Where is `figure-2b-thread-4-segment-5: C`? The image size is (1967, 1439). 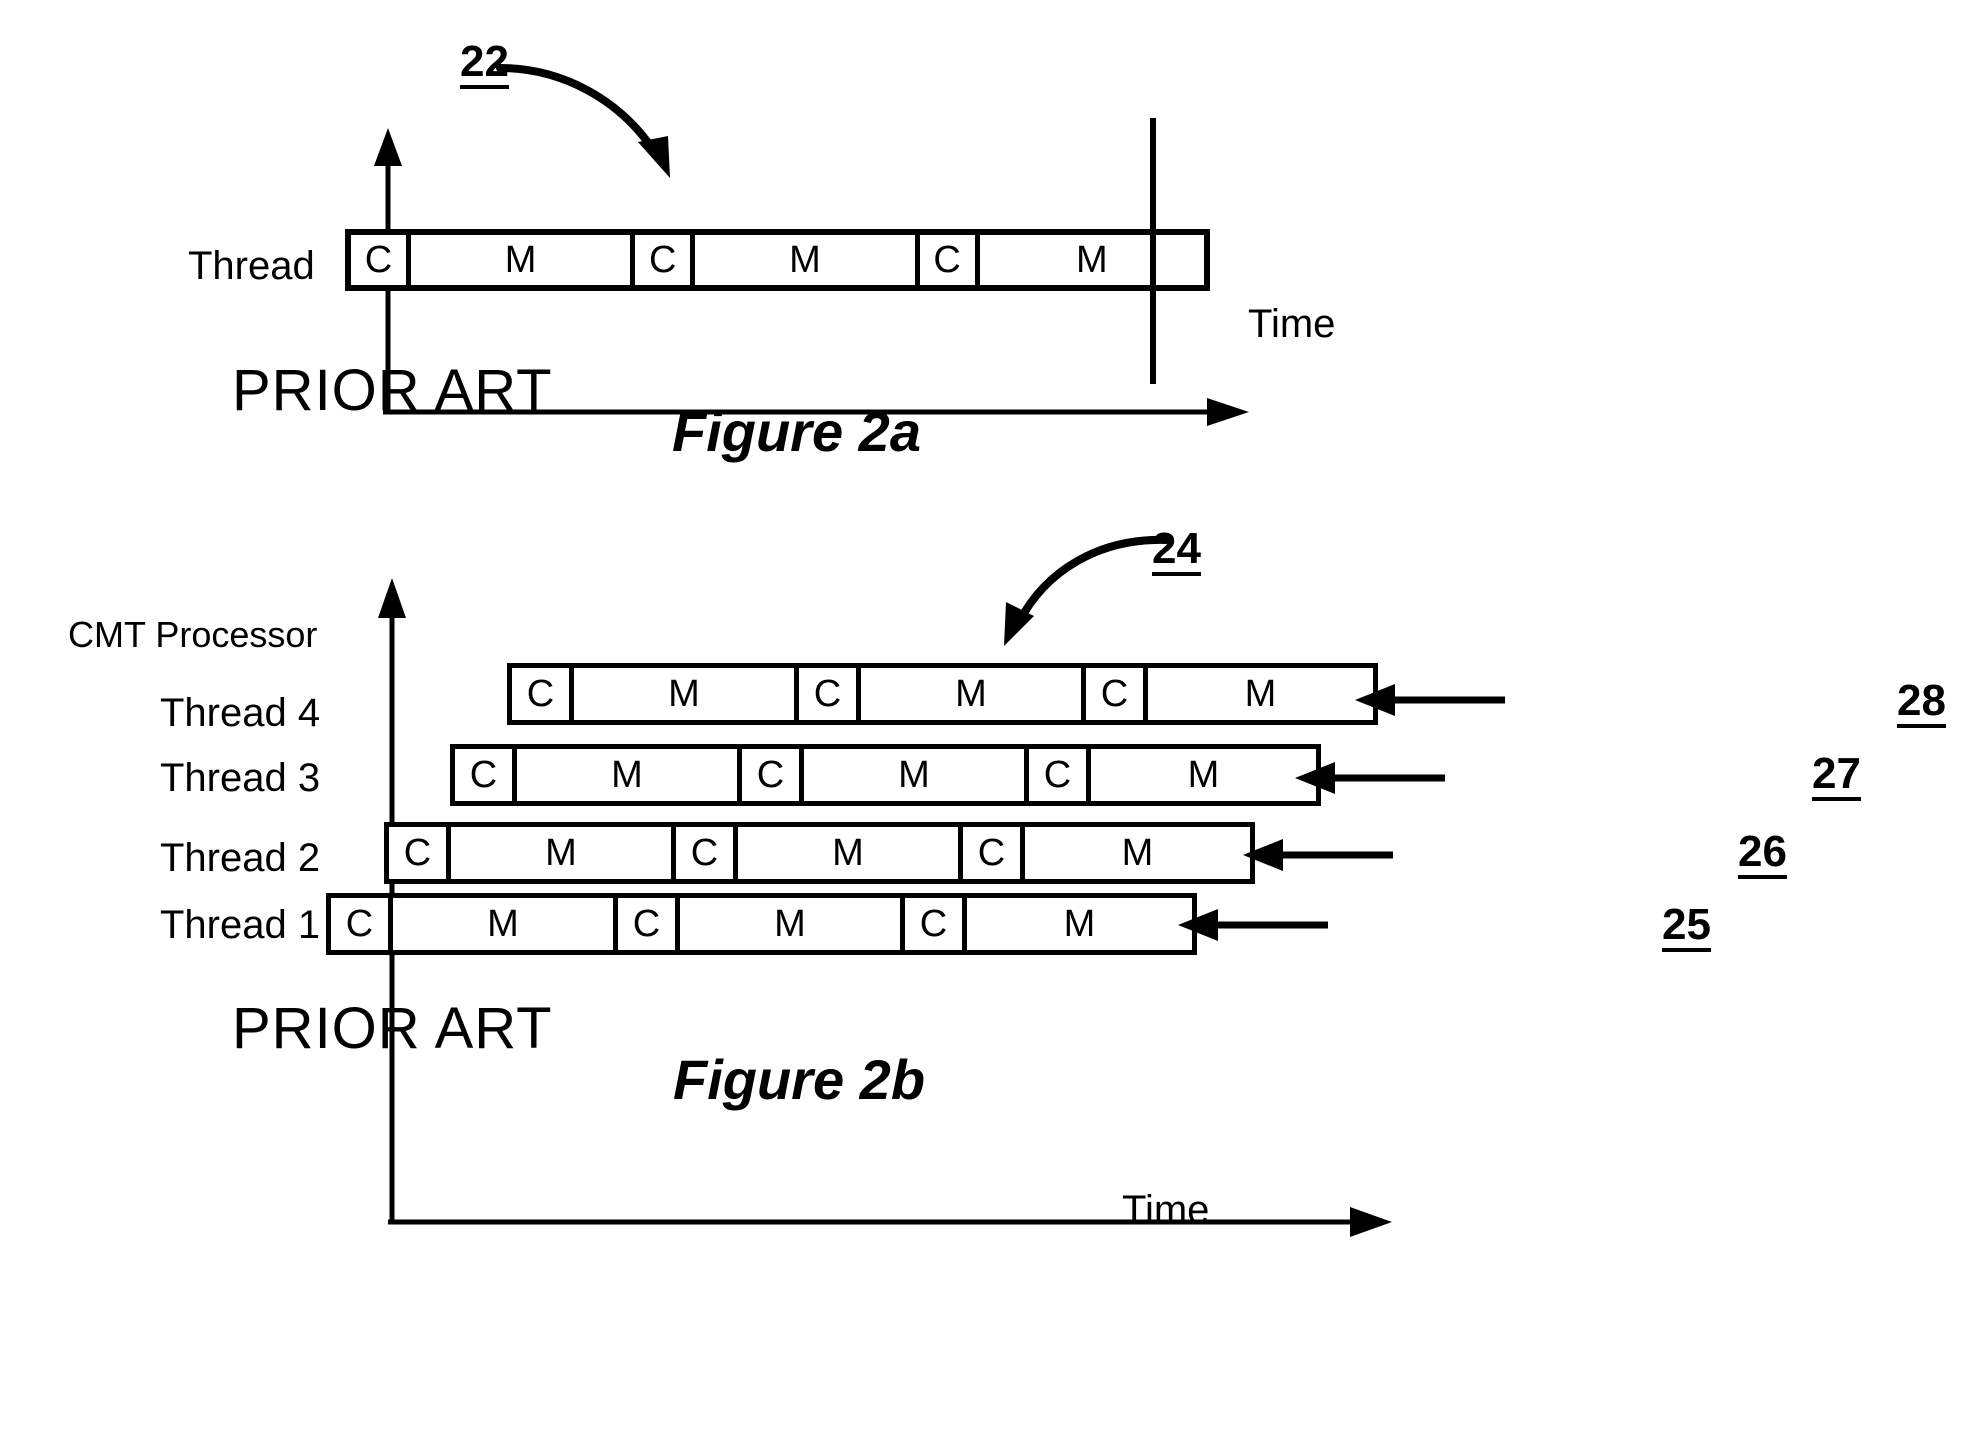
figure-2b-thread-4-segment-5: C is located at coordinates (1117, 694).